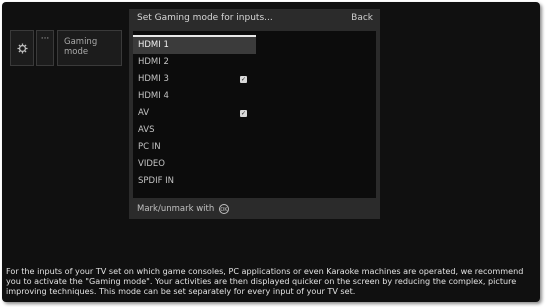  What do you see at coordinates (362, 18) in the screenshot?
I see `back-button: Back` at bounding box center [362, 18].